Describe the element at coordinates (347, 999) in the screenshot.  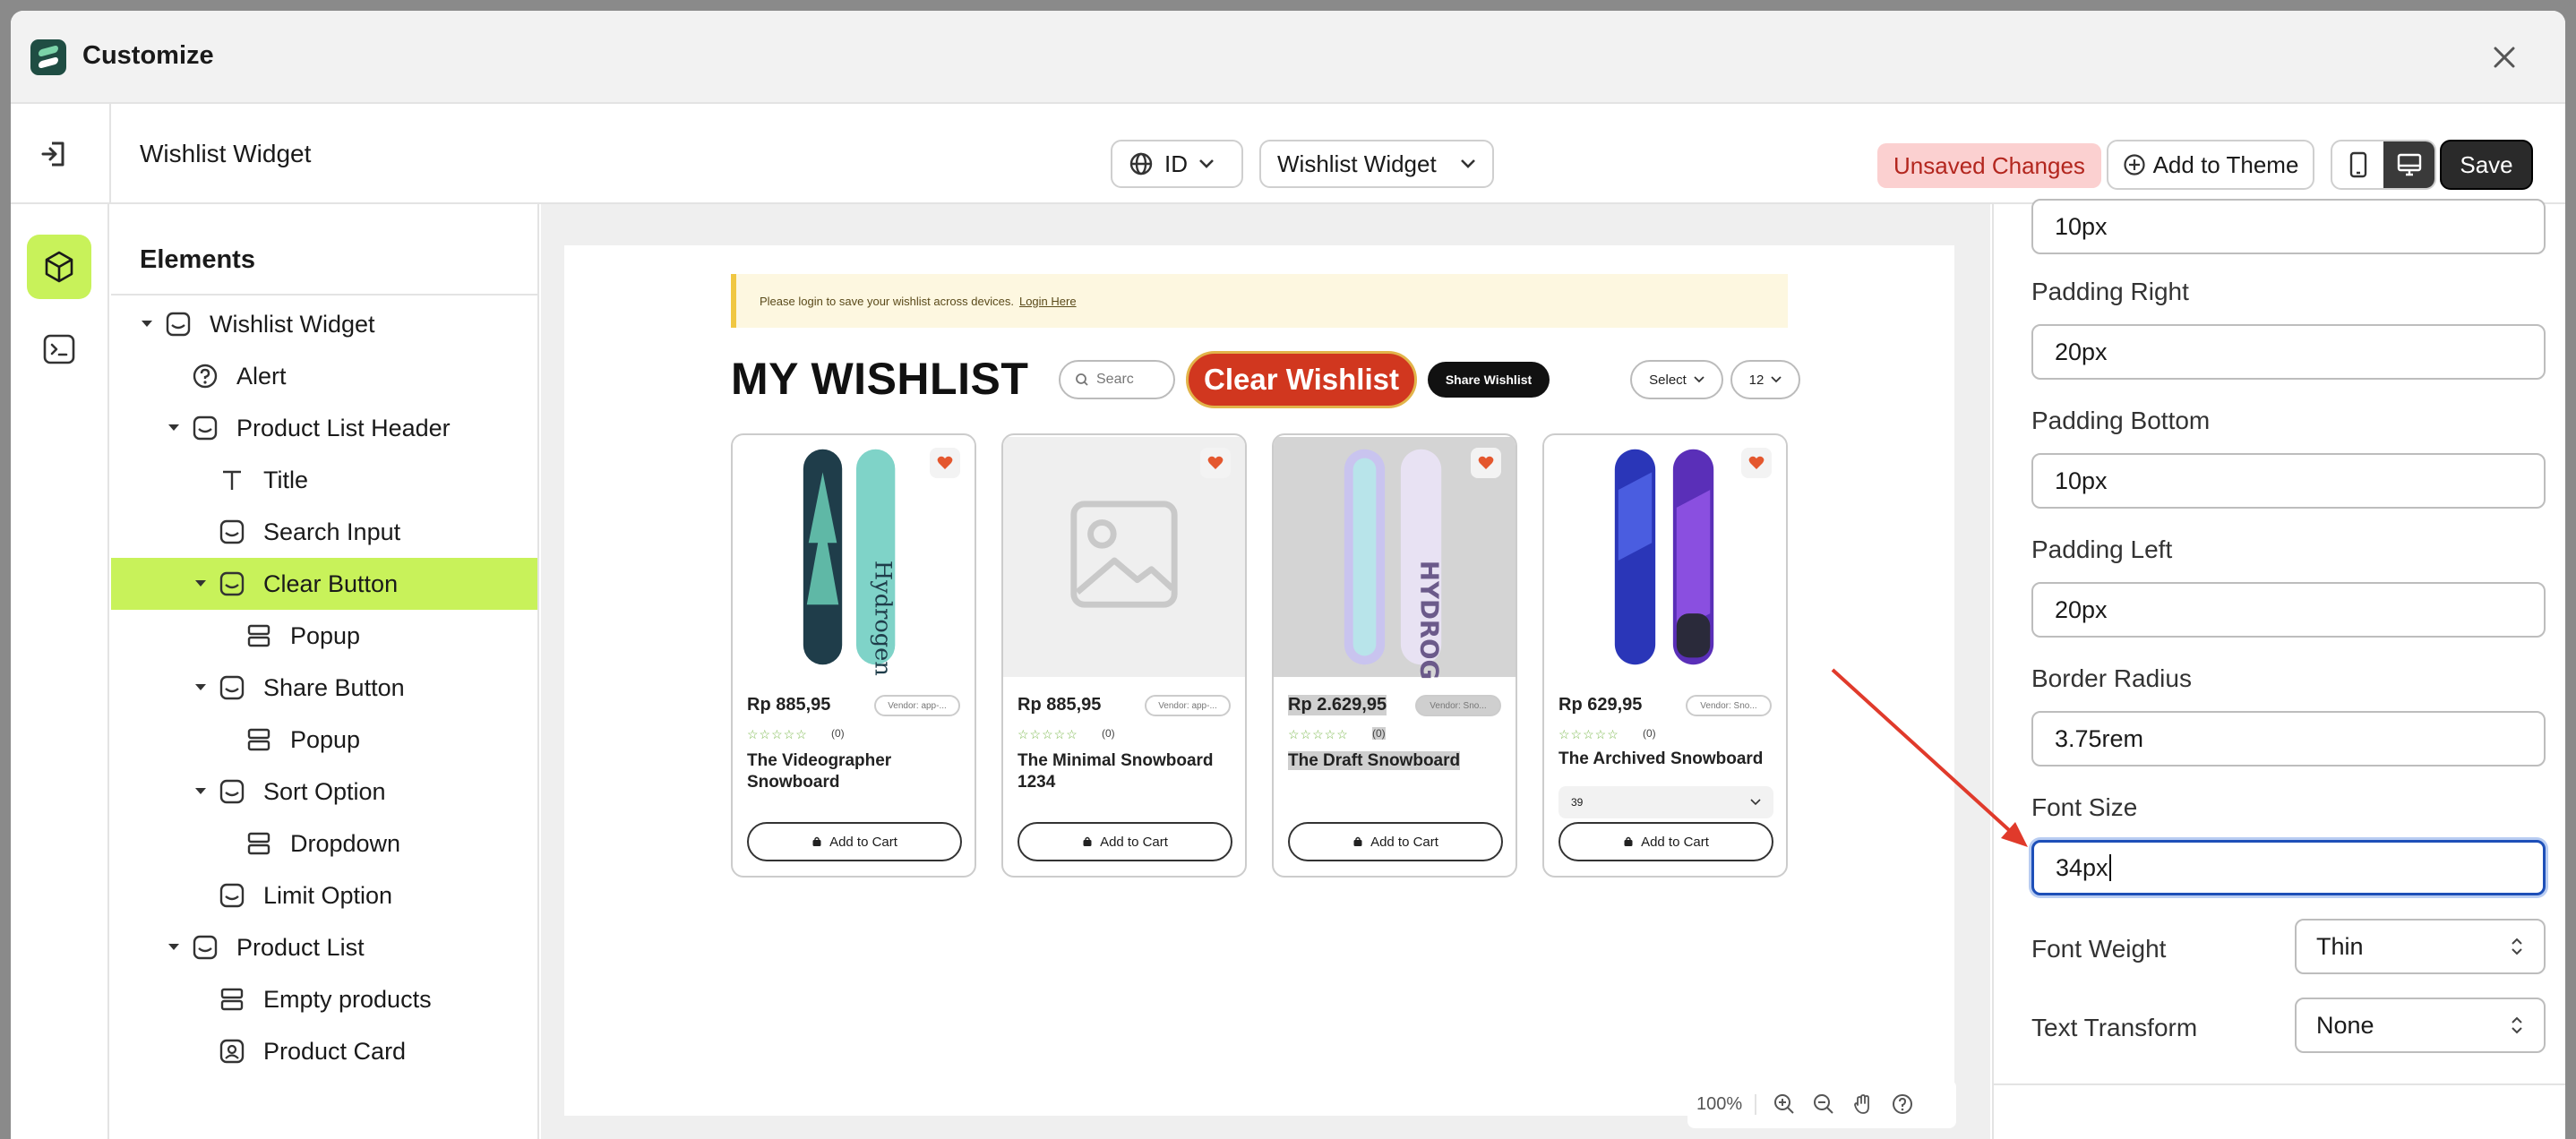
I see `tree-item-label: Empty products` at that location.